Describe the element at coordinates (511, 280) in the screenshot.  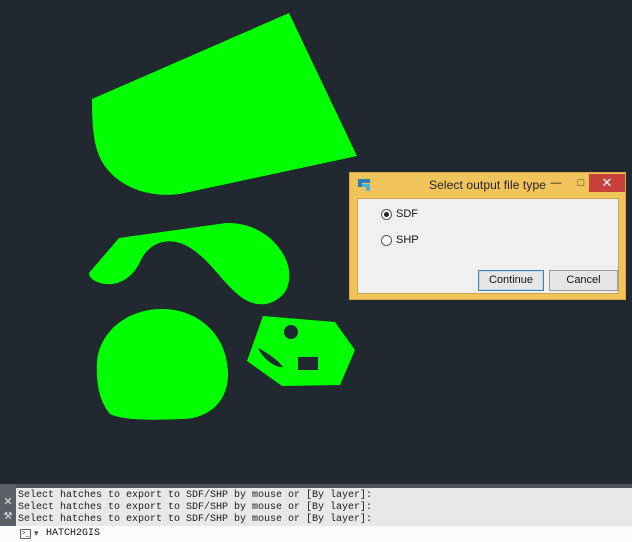
I see `continue-button: Continue` at that location.